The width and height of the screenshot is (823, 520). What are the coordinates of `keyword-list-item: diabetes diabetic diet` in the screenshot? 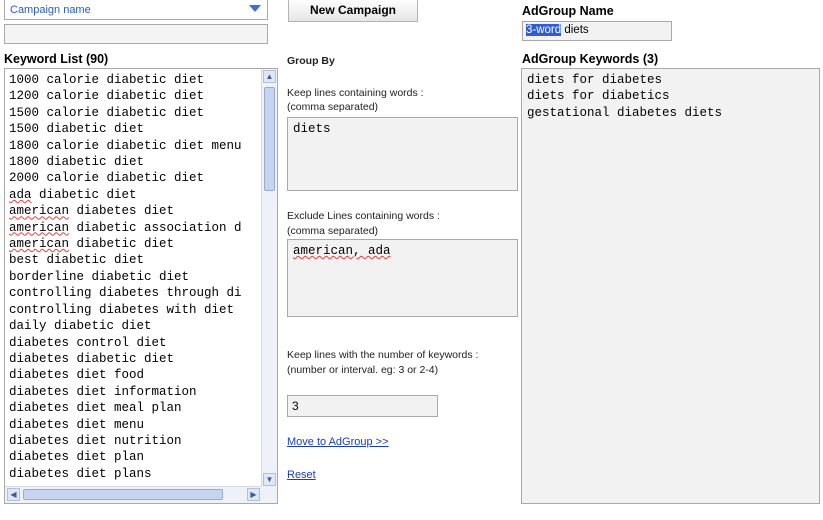 It's located at (135, 359).